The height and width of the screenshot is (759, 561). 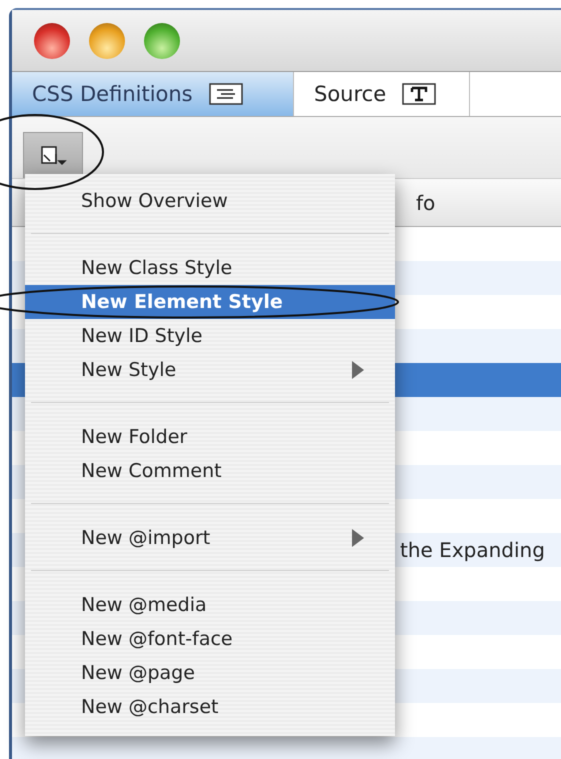 What do you see at coordinates (210, 201) in the screenshot?
I see `menu-item: Show Overview` at bounding box center [210, 201].